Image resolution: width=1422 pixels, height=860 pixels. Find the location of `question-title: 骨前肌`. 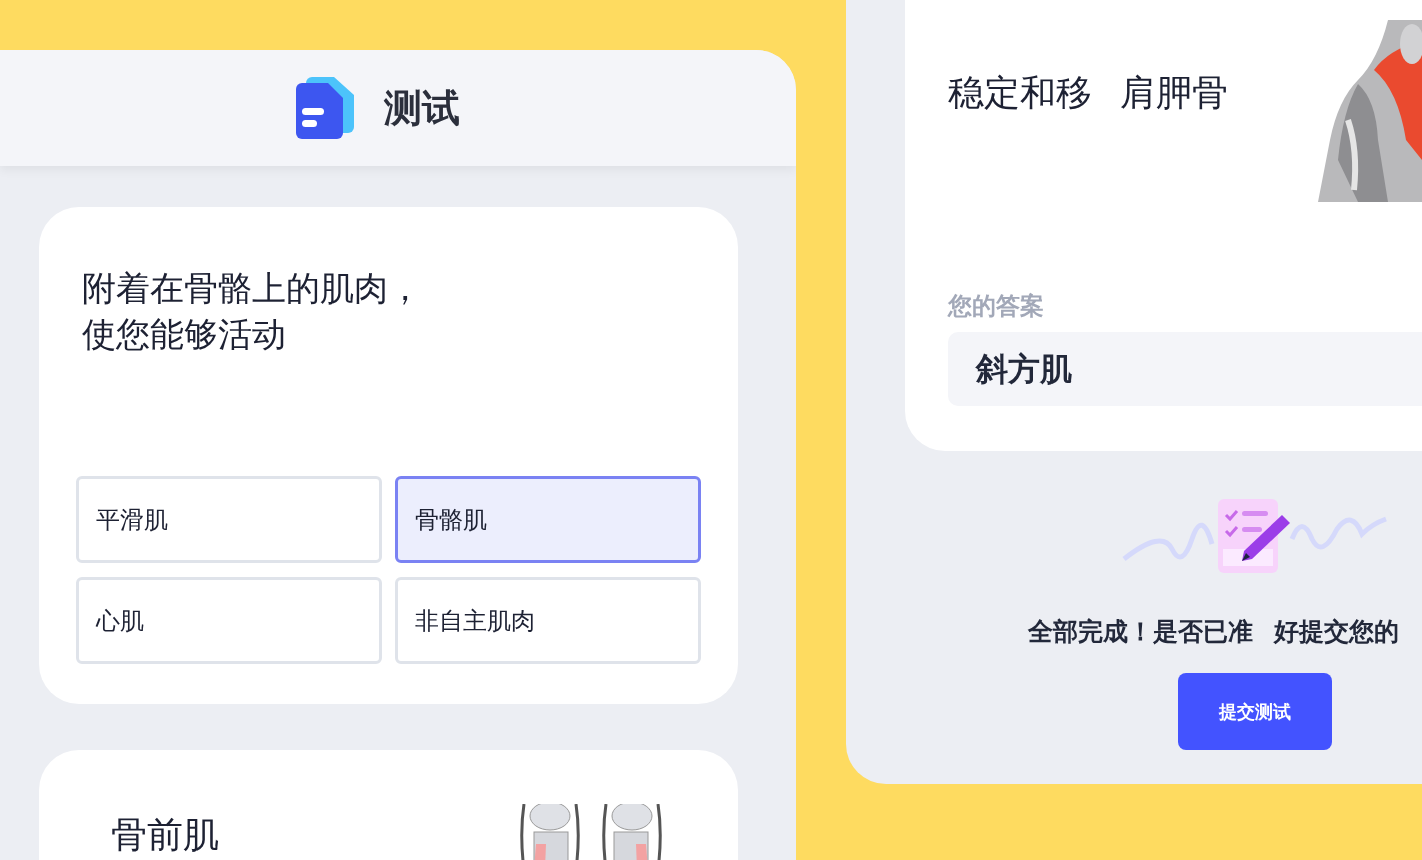

question-title: 骨前肌 is located at coordinates (165, 835).